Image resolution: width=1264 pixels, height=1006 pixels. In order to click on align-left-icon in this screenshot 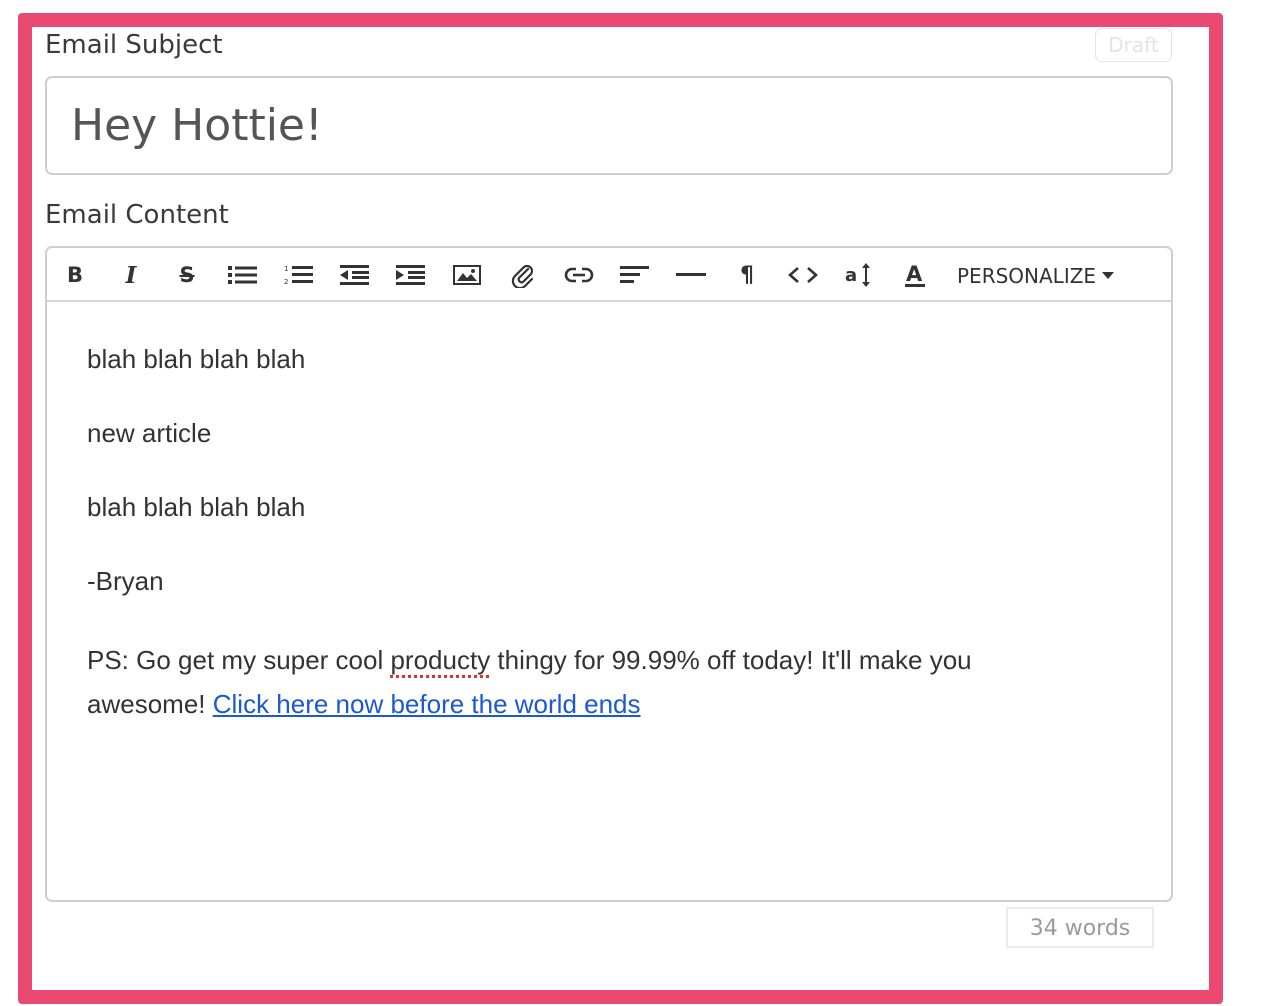, I will do `click(634, 274)`.